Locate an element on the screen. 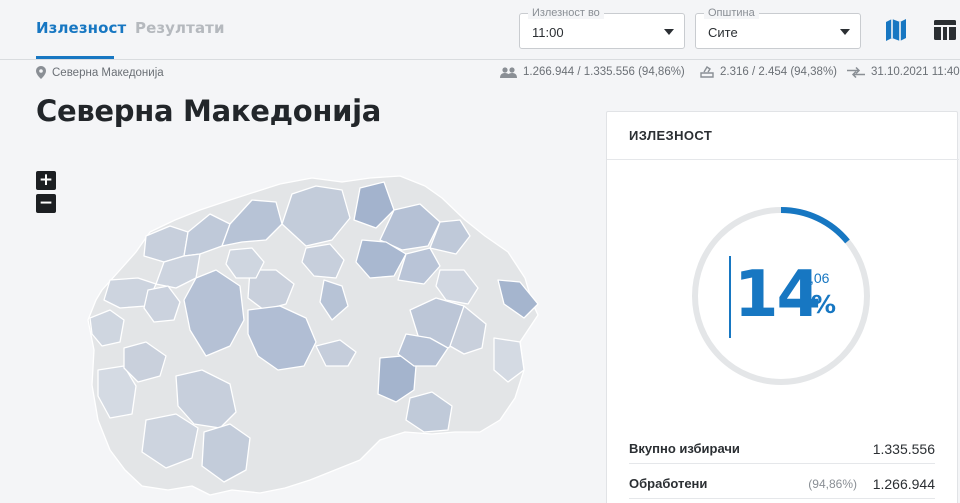 The height and width of the screenshot is (503, 960). ballot-box-icon is located at coordinates (707, 72).